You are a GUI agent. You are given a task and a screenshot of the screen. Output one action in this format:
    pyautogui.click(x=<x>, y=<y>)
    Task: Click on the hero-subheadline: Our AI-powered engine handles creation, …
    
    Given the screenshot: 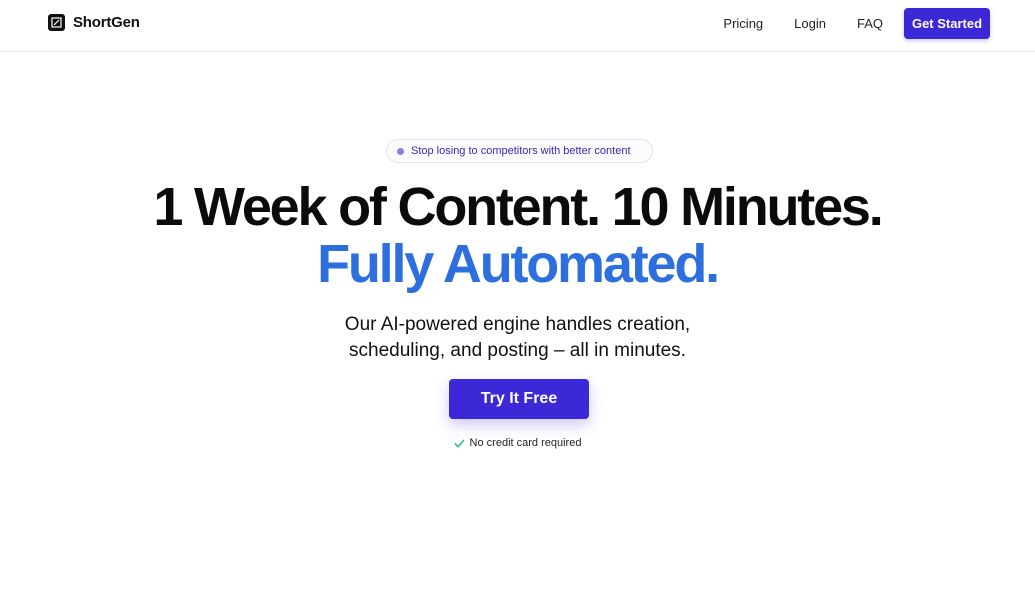 What is the action you would take?
    pyautogui.click(x=517, y=338)
    